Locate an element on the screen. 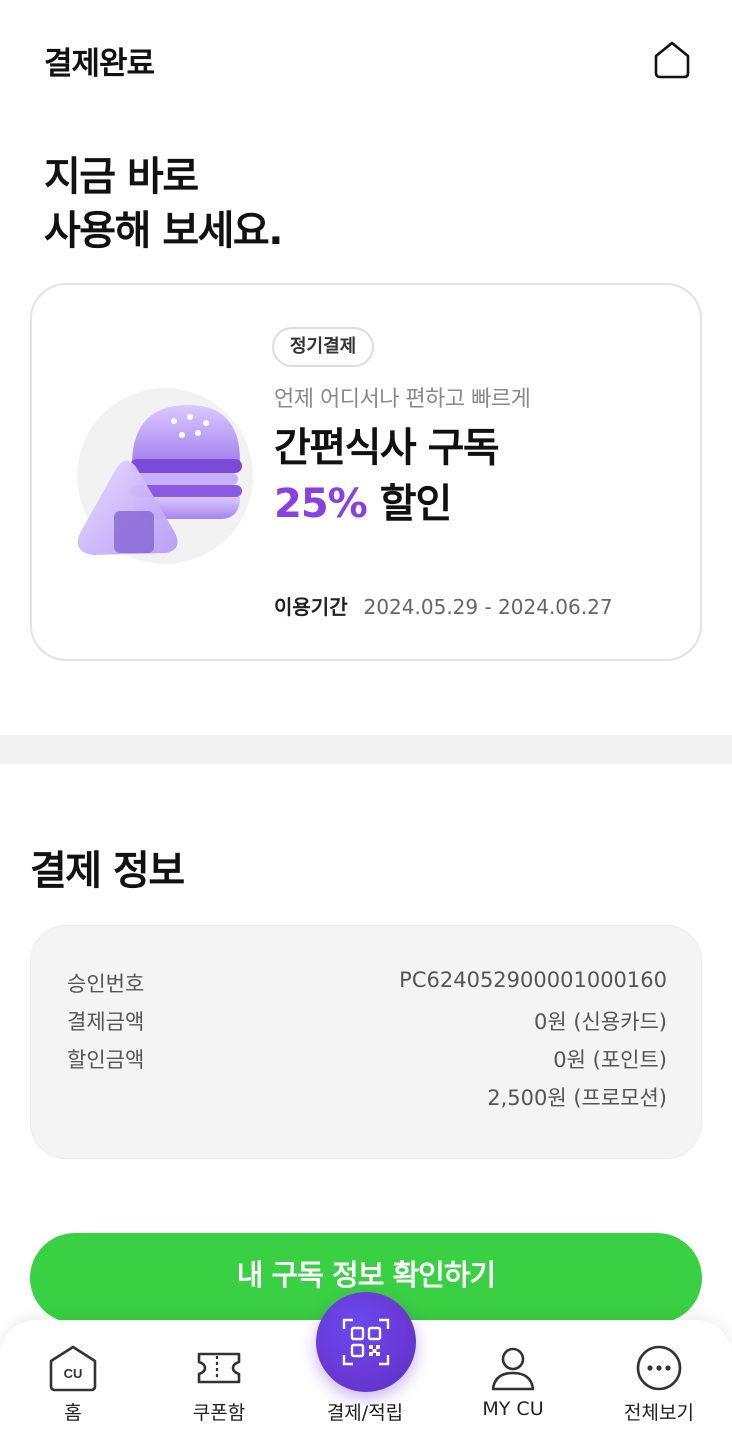 This screenshot has height=1440, width=732. info-row-discount: 할인금액 0원 (포인트) is located at coordinates (367, 1062).